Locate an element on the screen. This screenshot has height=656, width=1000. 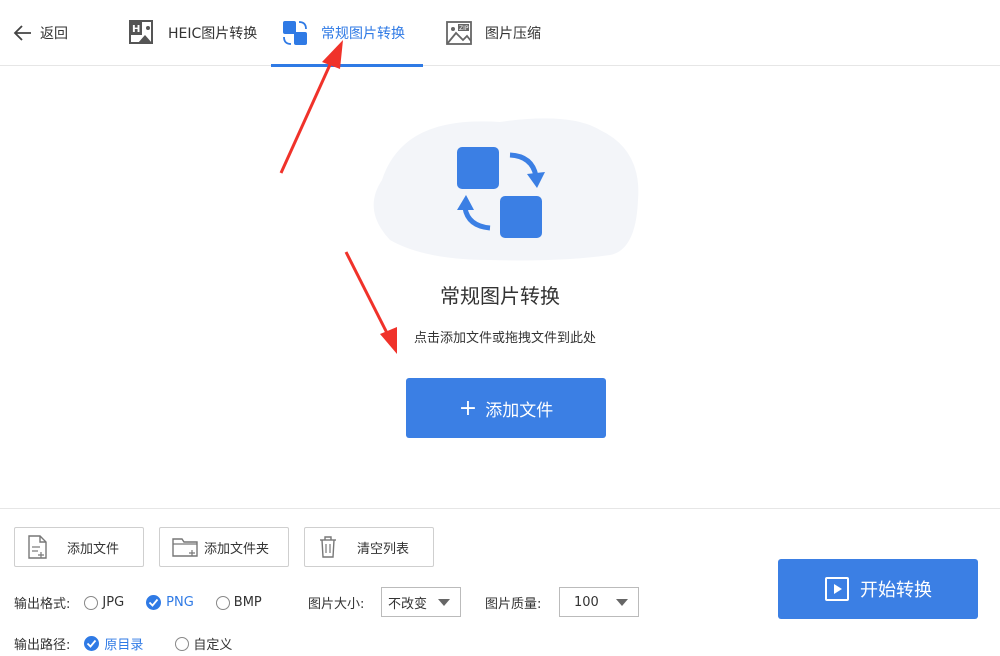
clear-list-label: 清空列表 is located at coordinates (383, 549).